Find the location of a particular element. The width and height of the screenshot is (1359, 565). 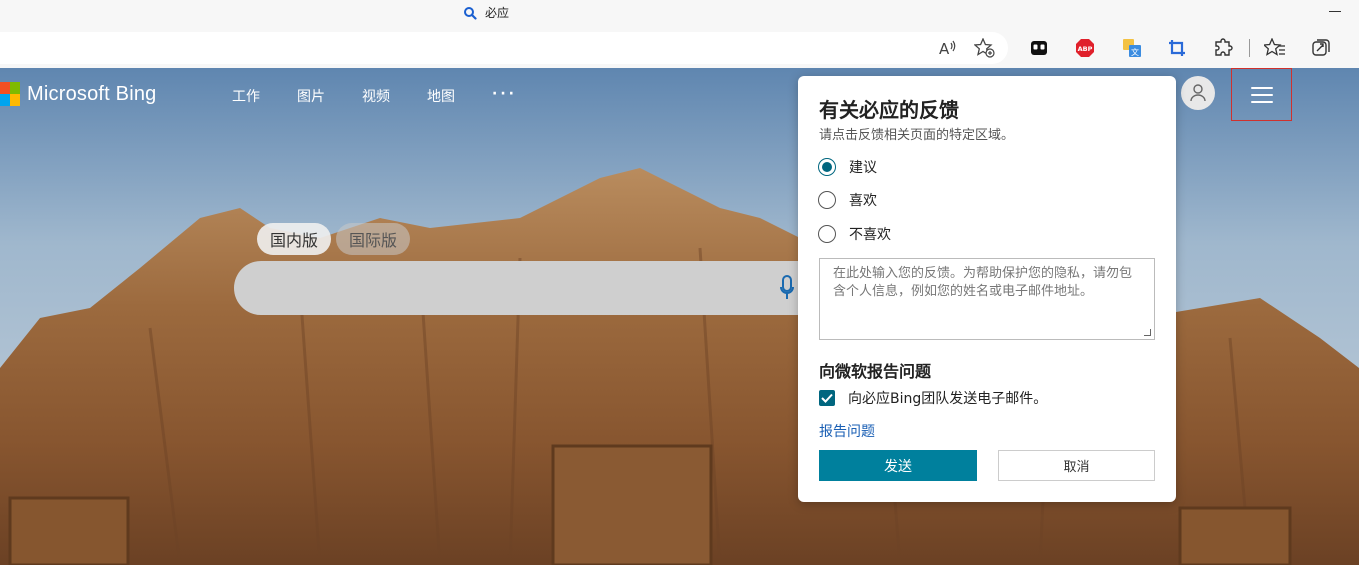

svg-text: A is located at coordinates (944, 48).